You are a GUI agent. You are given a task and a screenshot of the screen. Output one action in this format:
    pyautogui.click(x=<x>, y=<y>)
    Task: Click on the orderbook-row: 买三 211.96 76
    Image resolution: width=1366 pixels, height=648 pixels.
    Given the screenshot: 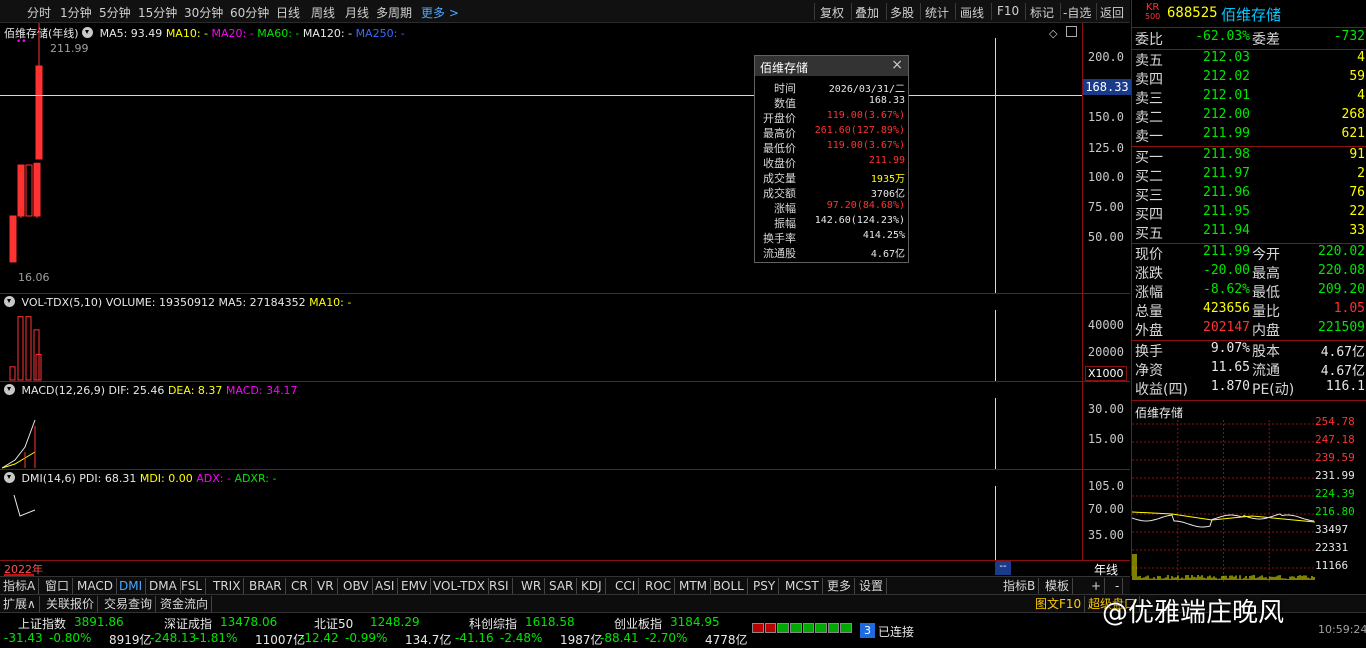 What is the action you would take?
    pyautogui.click(x=1249, y=194)
    